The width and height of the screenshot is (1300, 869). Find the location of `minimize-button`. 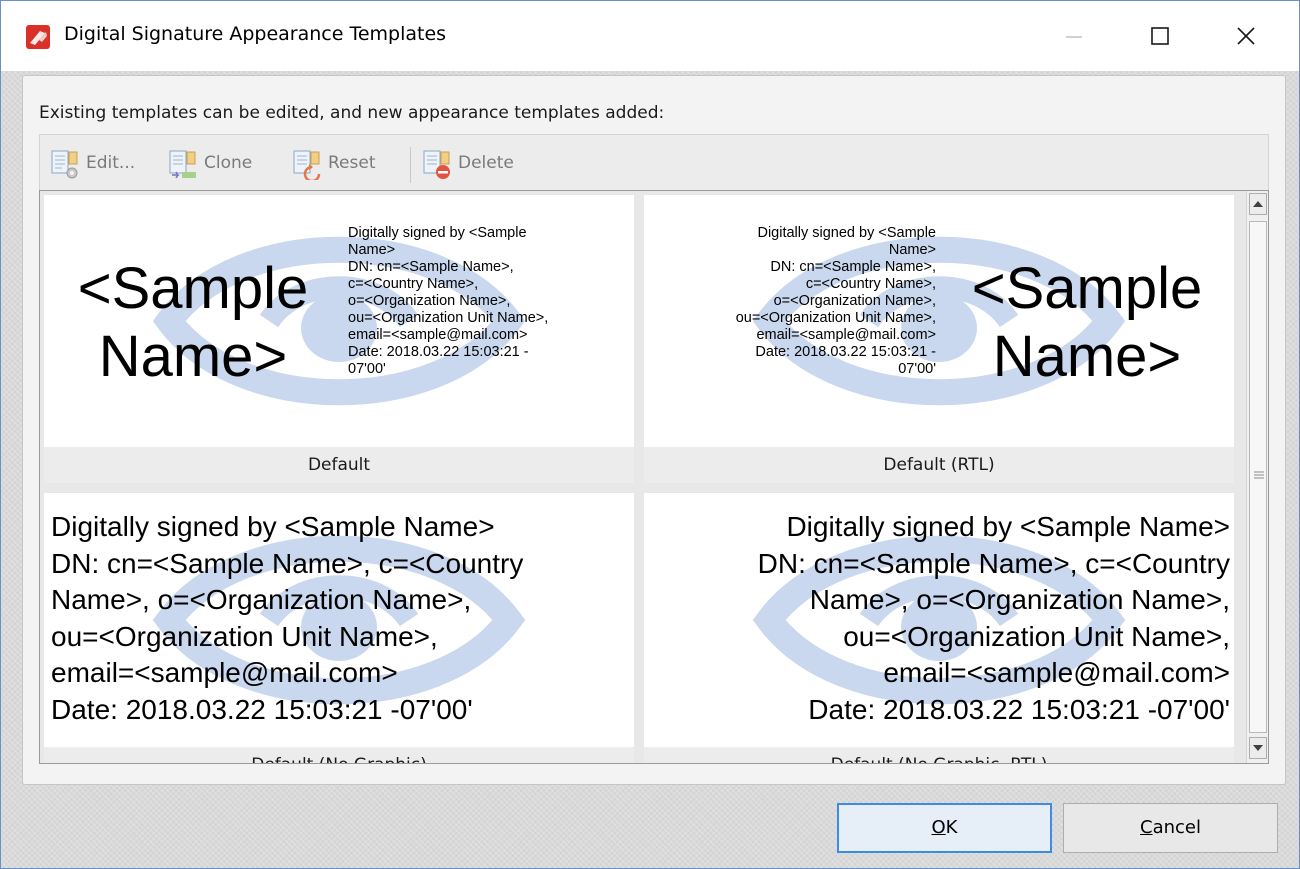

minimize-button is located at coordinates (1074, 36).